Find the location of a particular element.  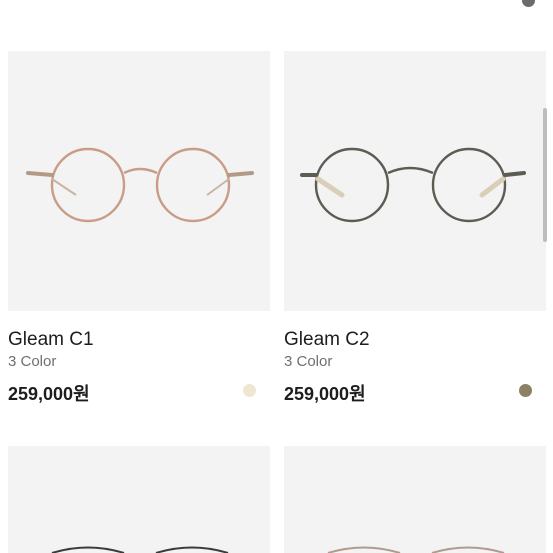

scrollbar is located at coordinates (545, 175).